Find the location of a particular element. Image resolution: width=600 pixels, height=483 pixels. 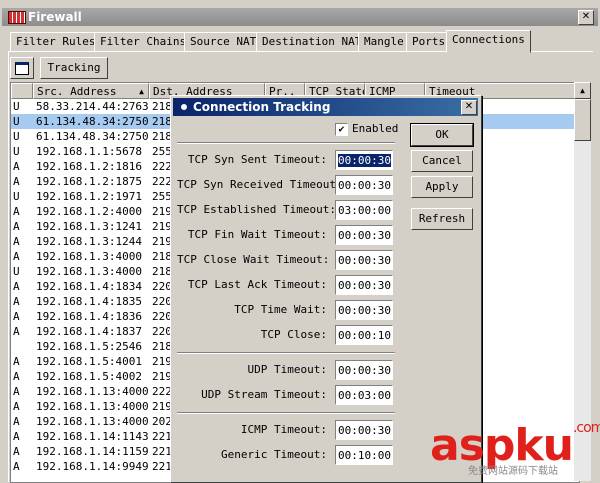

tab-connections: Connections is located at coordinates (488, 41).